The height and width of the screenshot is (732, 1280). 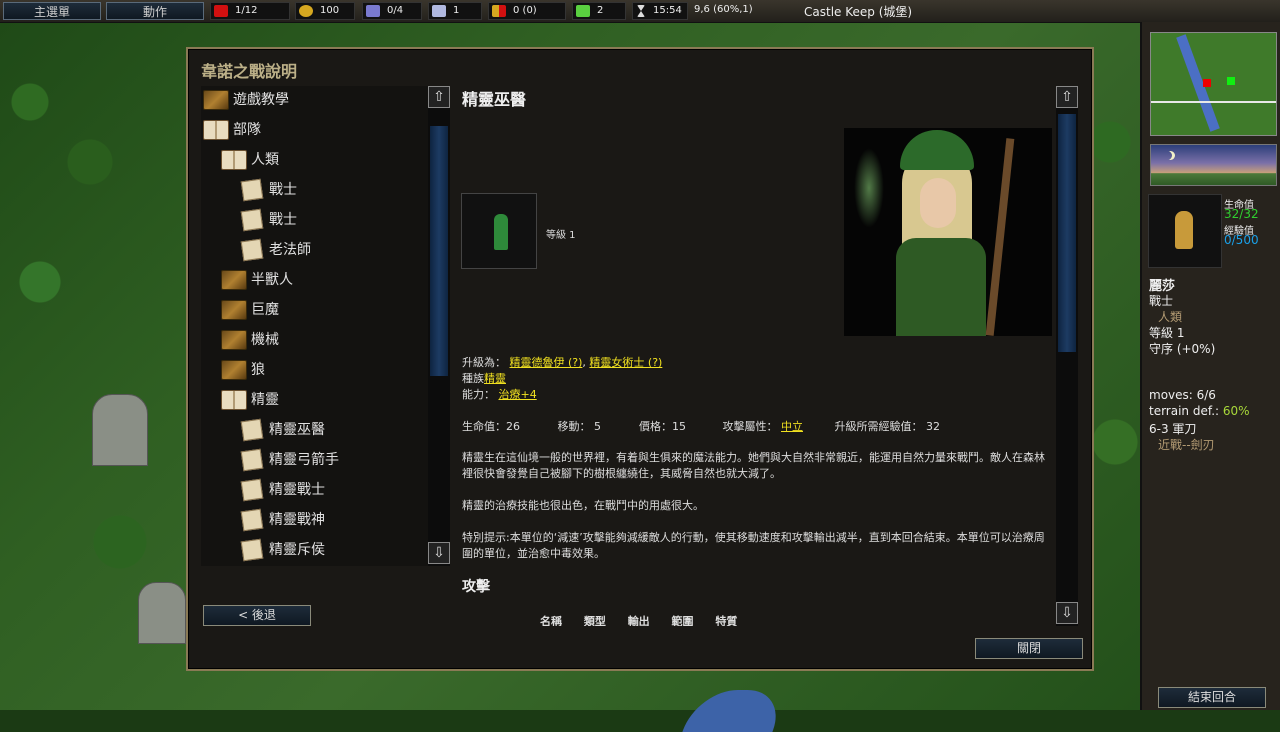 What do you see at coordinates (701, 426) in the screenshot?
I see `stats-line: 生命值：26 移動： 5 價格：15 攻擊屬性： 中立 升級所需經驗值： 32` at bounding box center [701, 426].